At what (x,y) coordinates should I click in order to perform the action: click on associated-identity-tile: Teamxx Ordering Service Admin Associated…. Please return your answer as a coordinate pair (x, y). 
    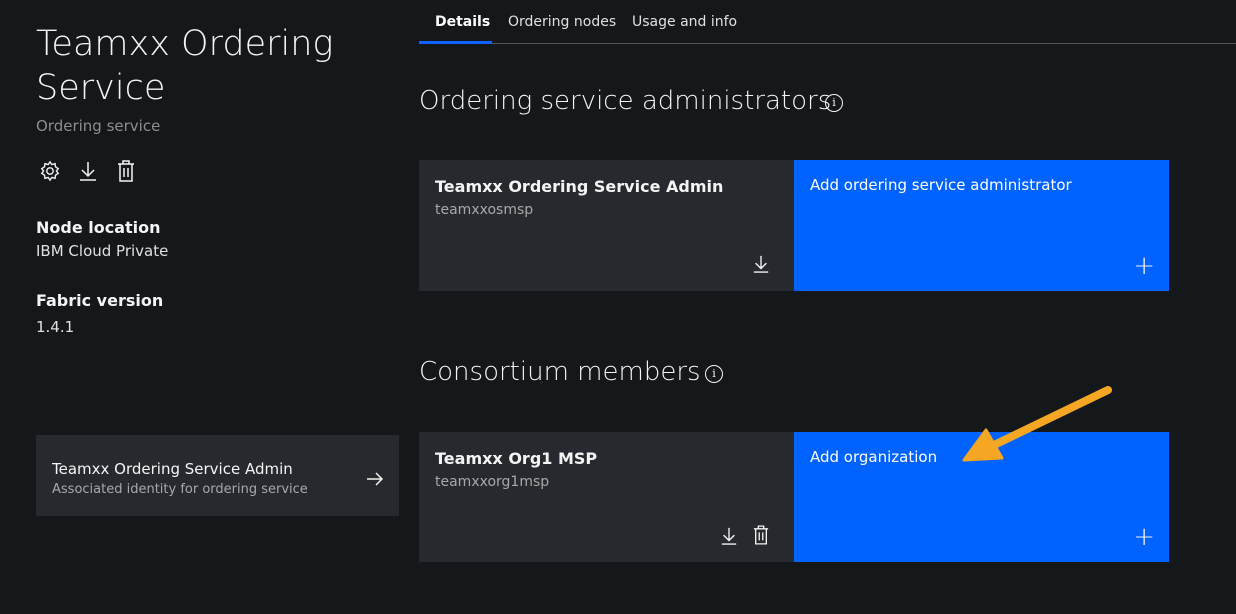
    Looking at the image, I should click on (217, 475).